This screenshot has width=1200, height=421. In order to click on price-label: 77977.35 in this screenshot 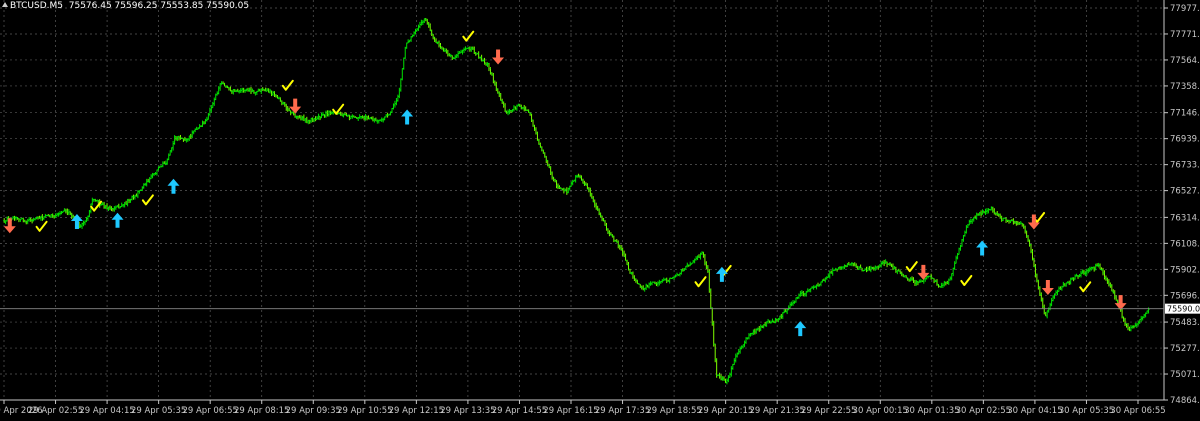, I will do `click(1185, 9)`.